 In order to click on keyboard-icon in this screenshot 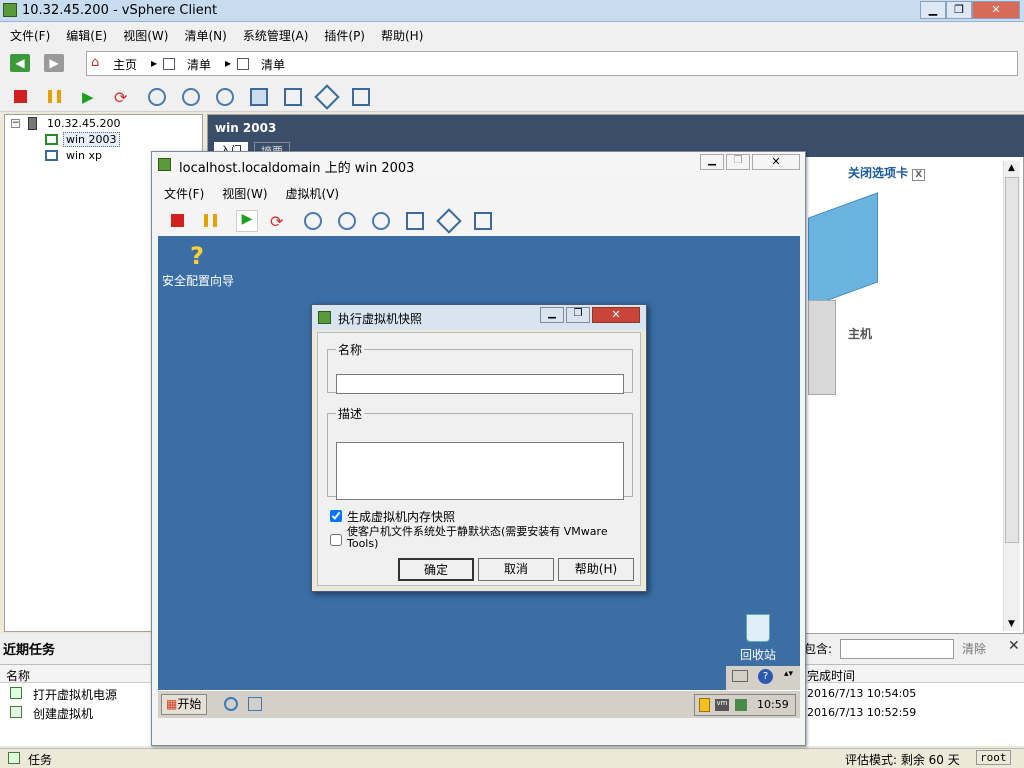, I will do `click(740, 676)`.